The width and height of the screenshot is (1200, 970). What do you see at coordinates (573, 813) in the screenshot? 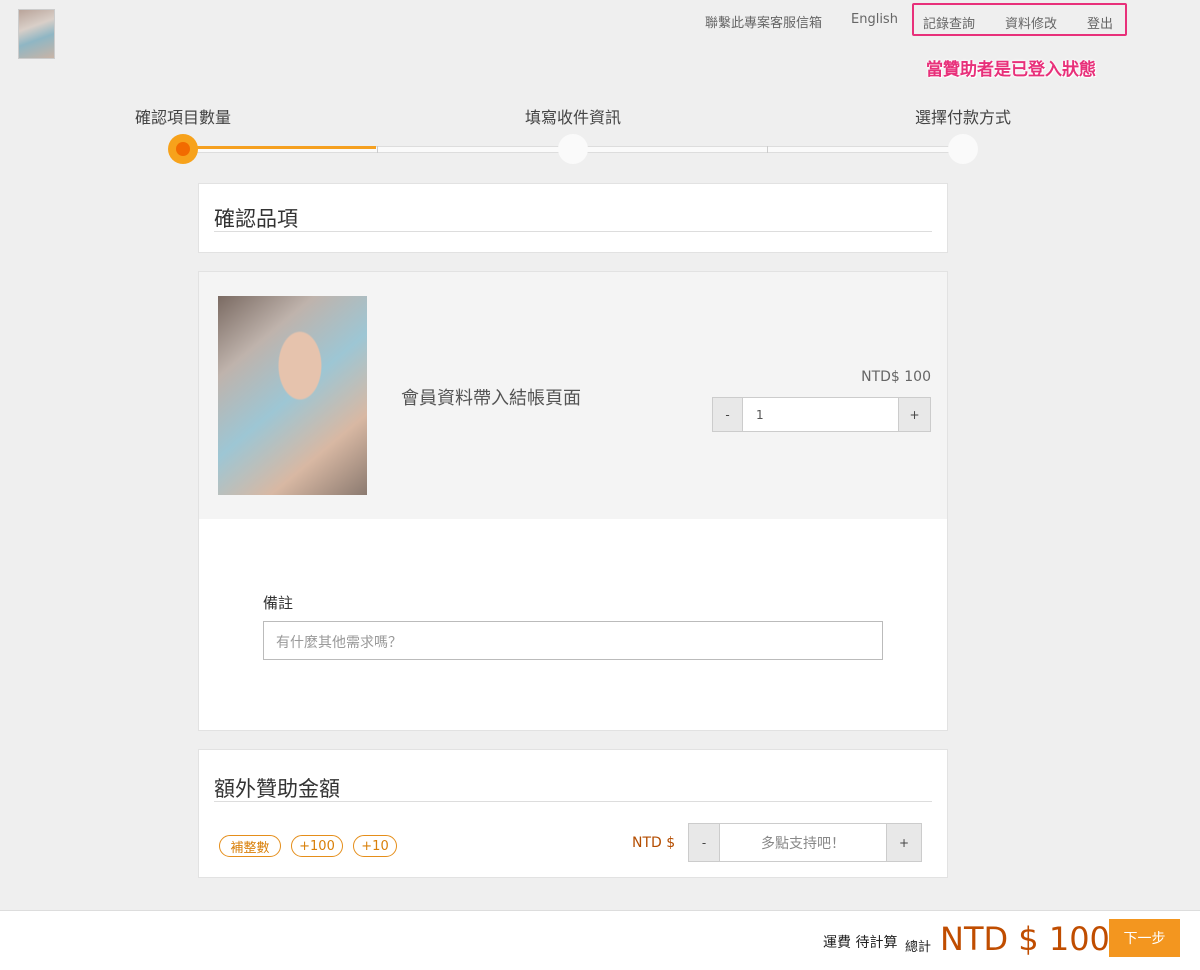
I see `extra-sponsor-panel: 額外贊助金額 補整數 +100 +10 NTD $ - 多點支持吧！ +` at bounding box center [573, 813].